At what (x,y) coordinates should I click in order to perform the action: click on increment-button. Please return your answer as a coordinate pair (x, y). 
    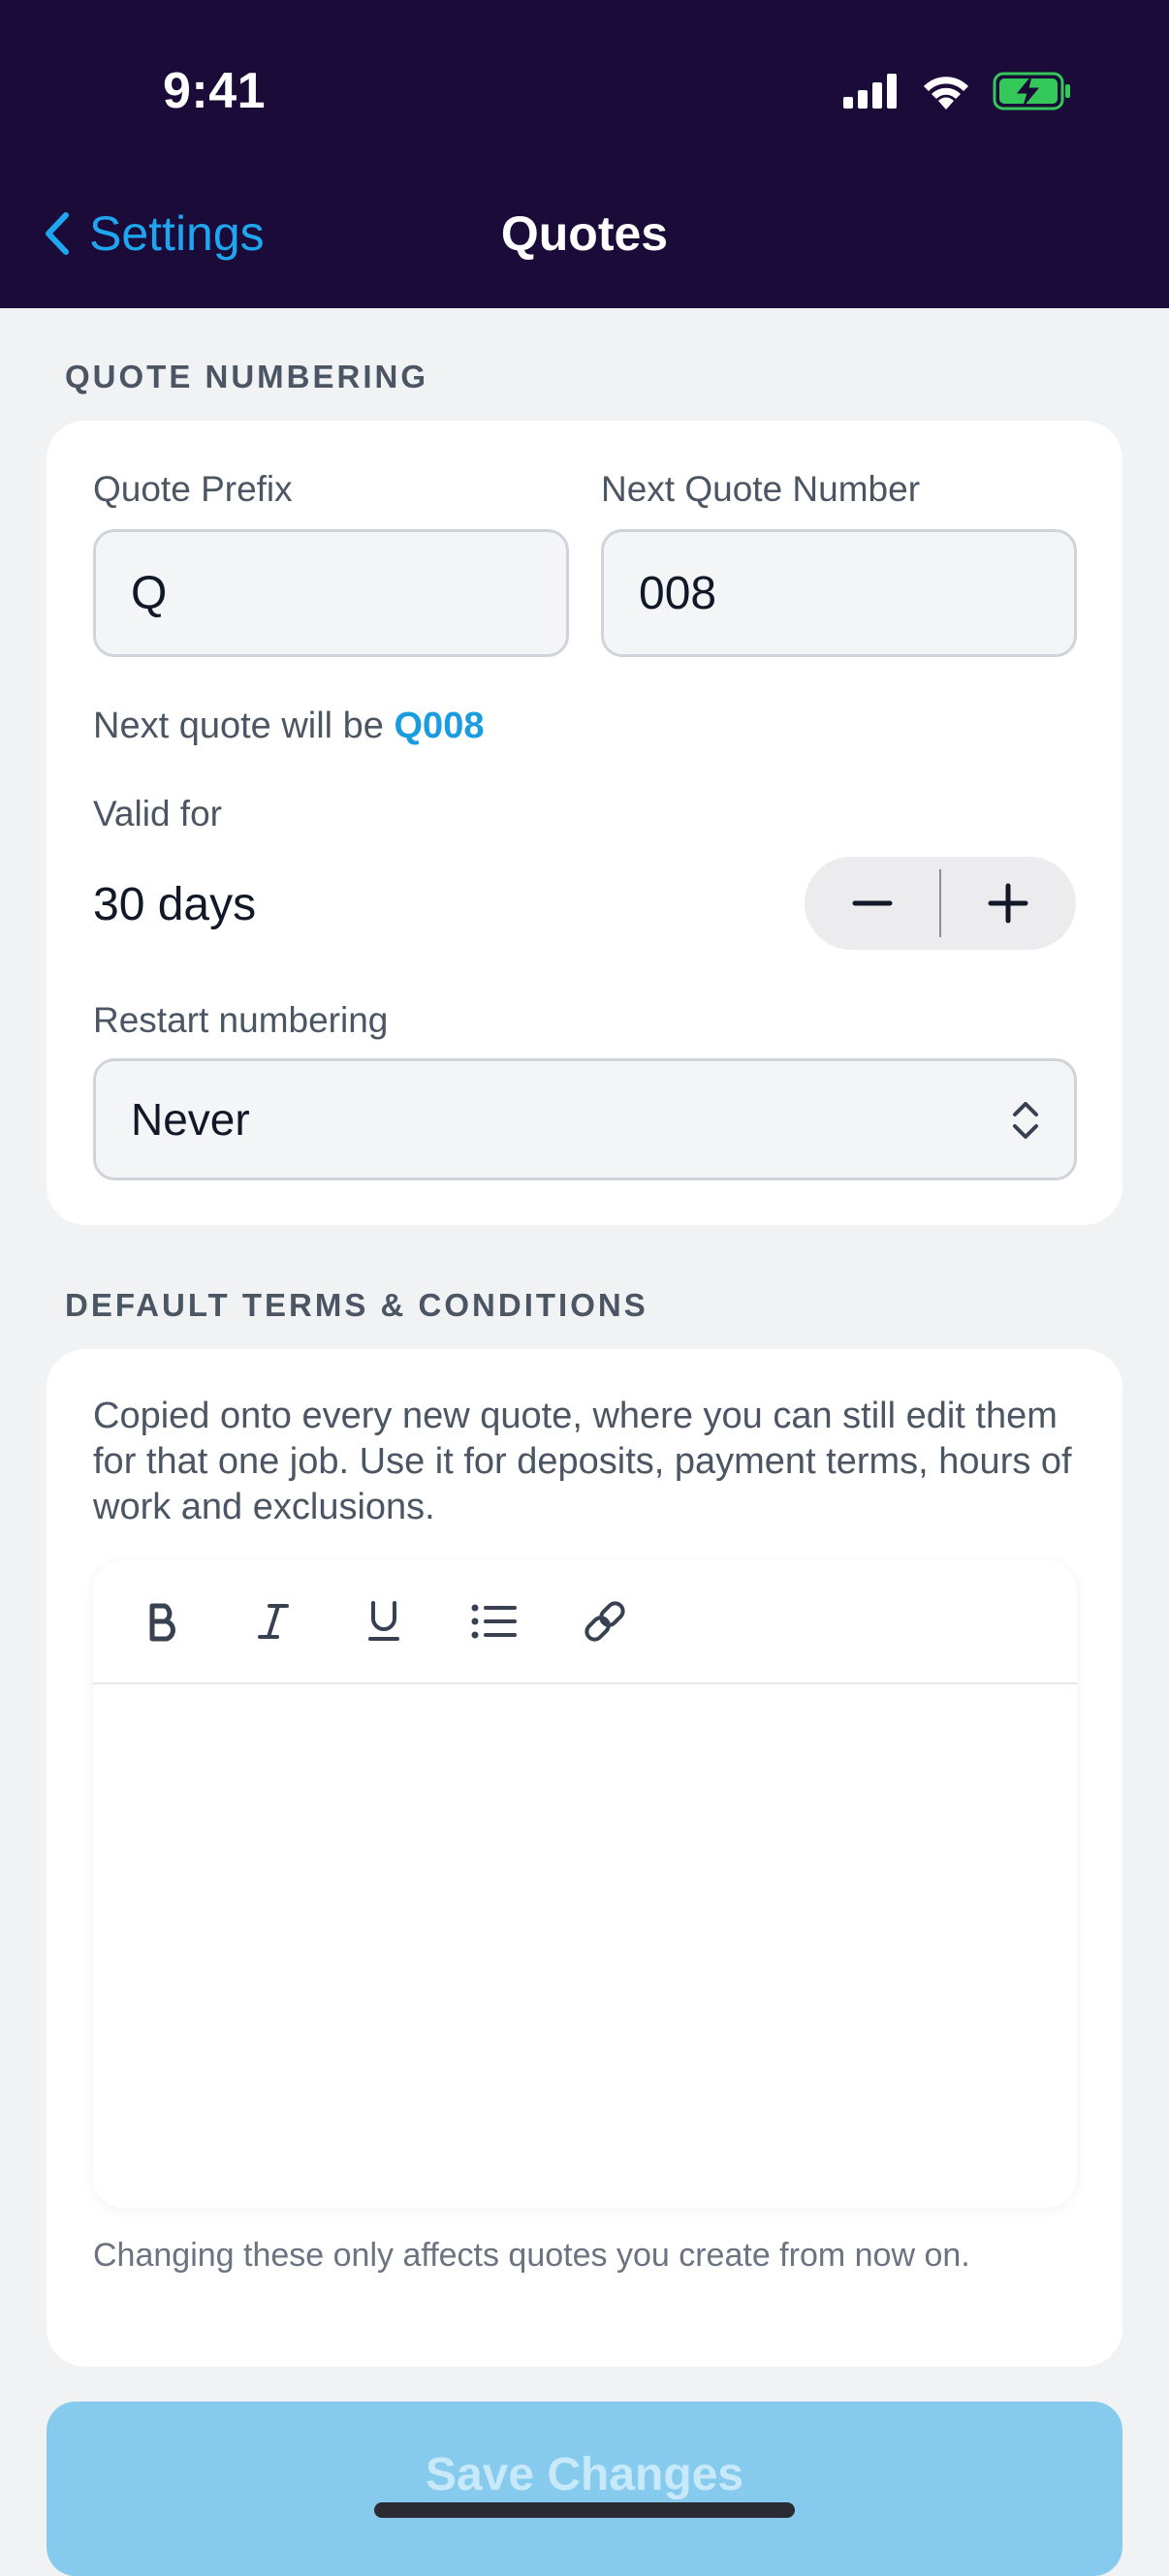
    Looking at the image, I should click on (1009, 903).